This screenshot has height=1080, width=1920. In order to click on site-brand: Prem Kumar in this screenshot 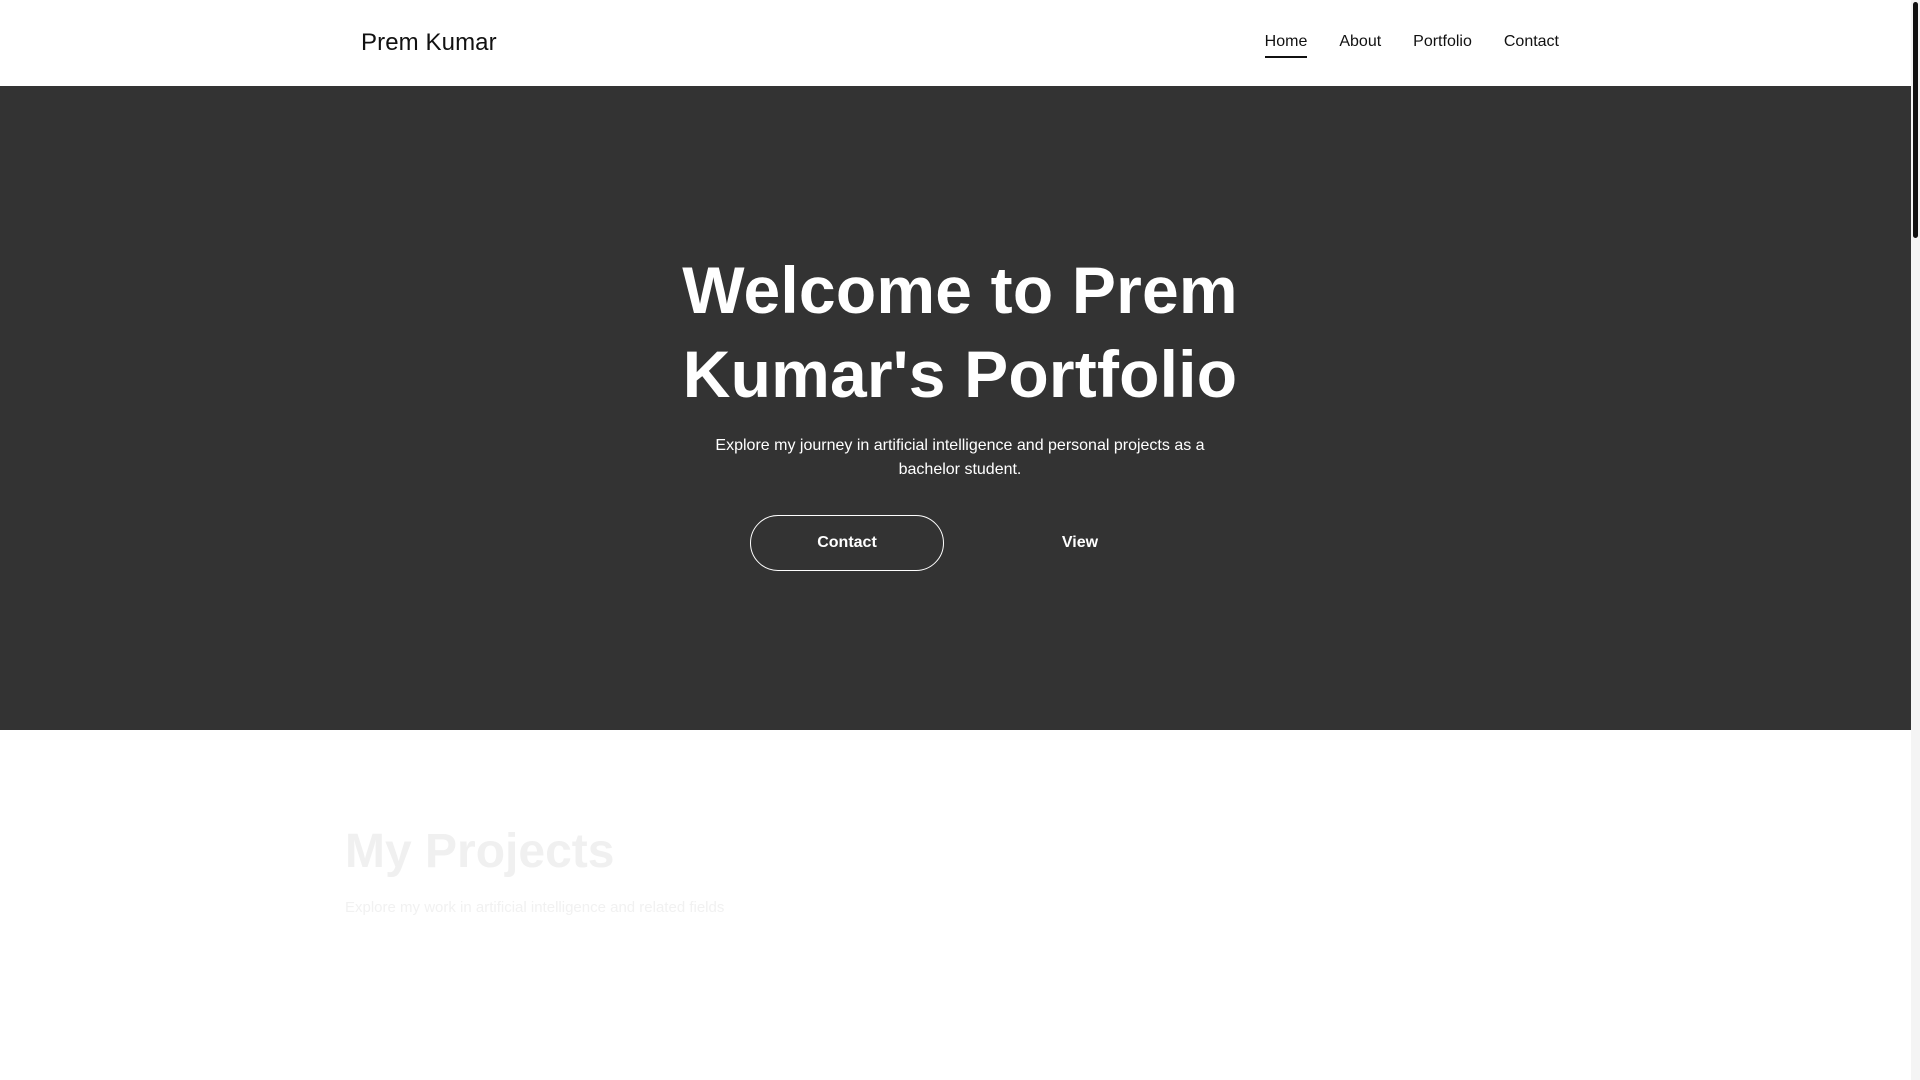, I will do `click(429, 43)`.